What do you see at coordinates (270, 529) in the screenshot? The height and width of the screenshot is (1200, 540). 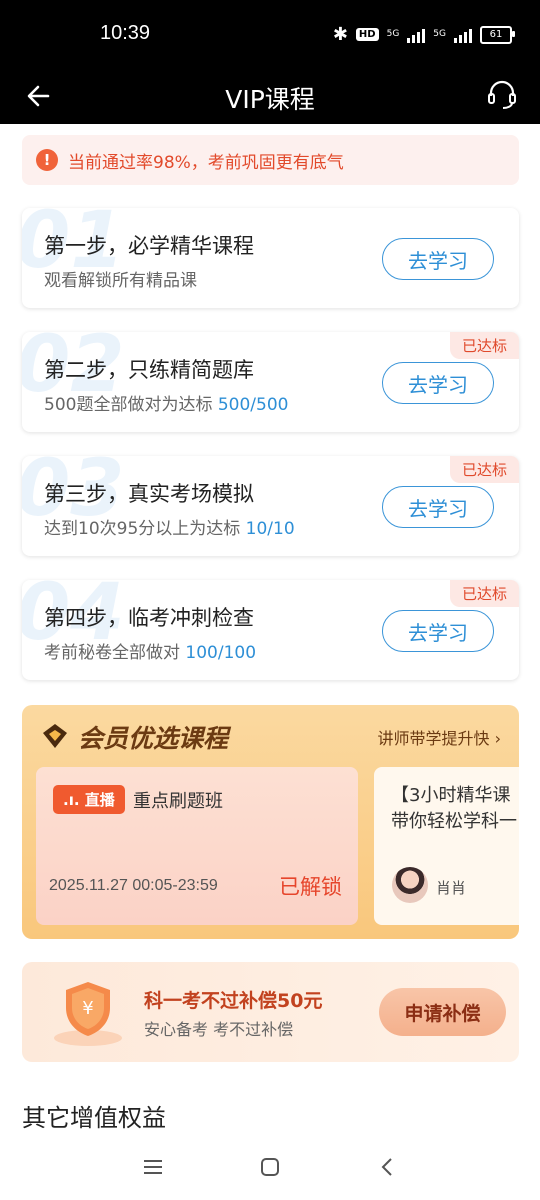 I see `step-progress: 10/10` at bounding box center [270, 529].